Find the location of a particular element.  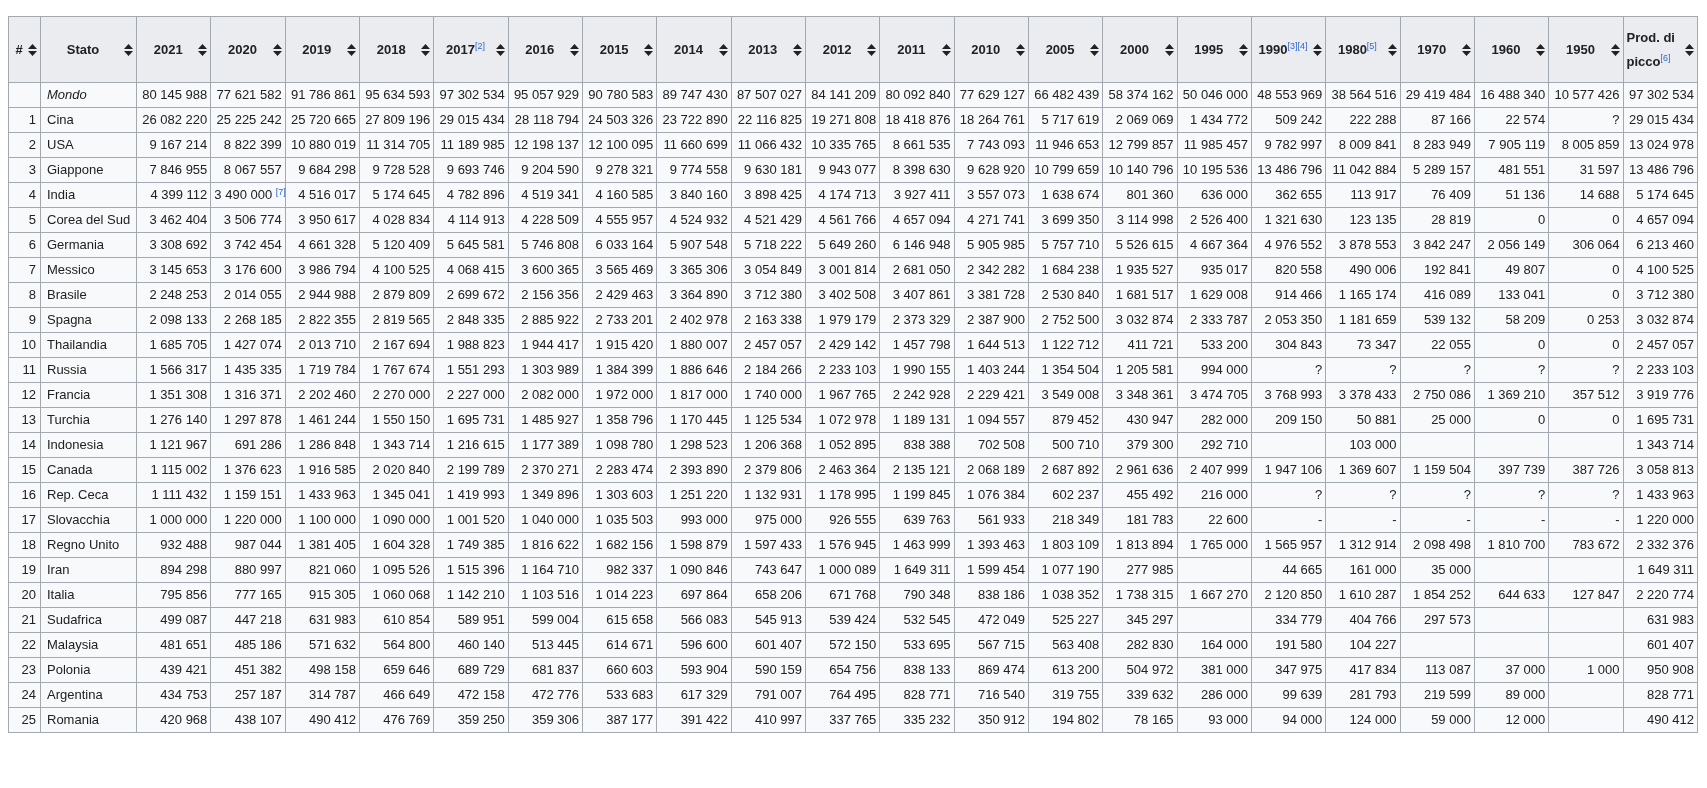

table-cell: 13 486 796 is located at coordinates (1288, 170).